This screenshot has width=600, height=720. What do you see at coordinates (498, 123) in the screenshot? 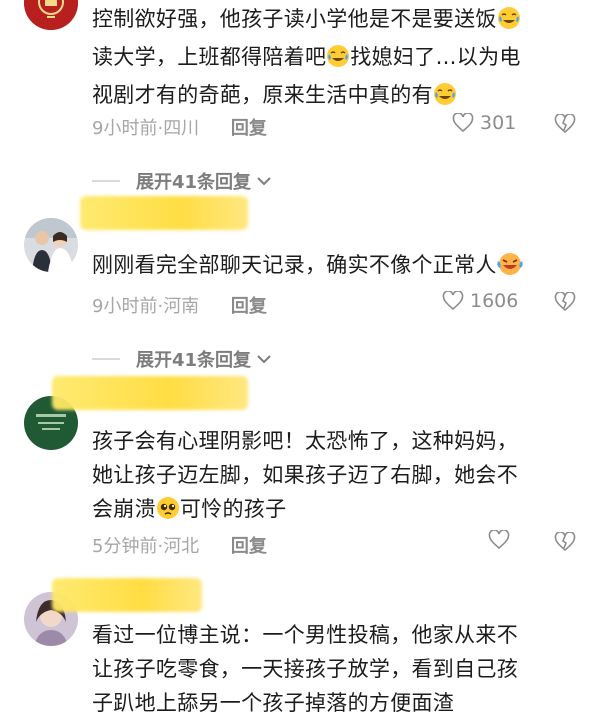
I see `like-count: 301` at bounding box center [498, 123].